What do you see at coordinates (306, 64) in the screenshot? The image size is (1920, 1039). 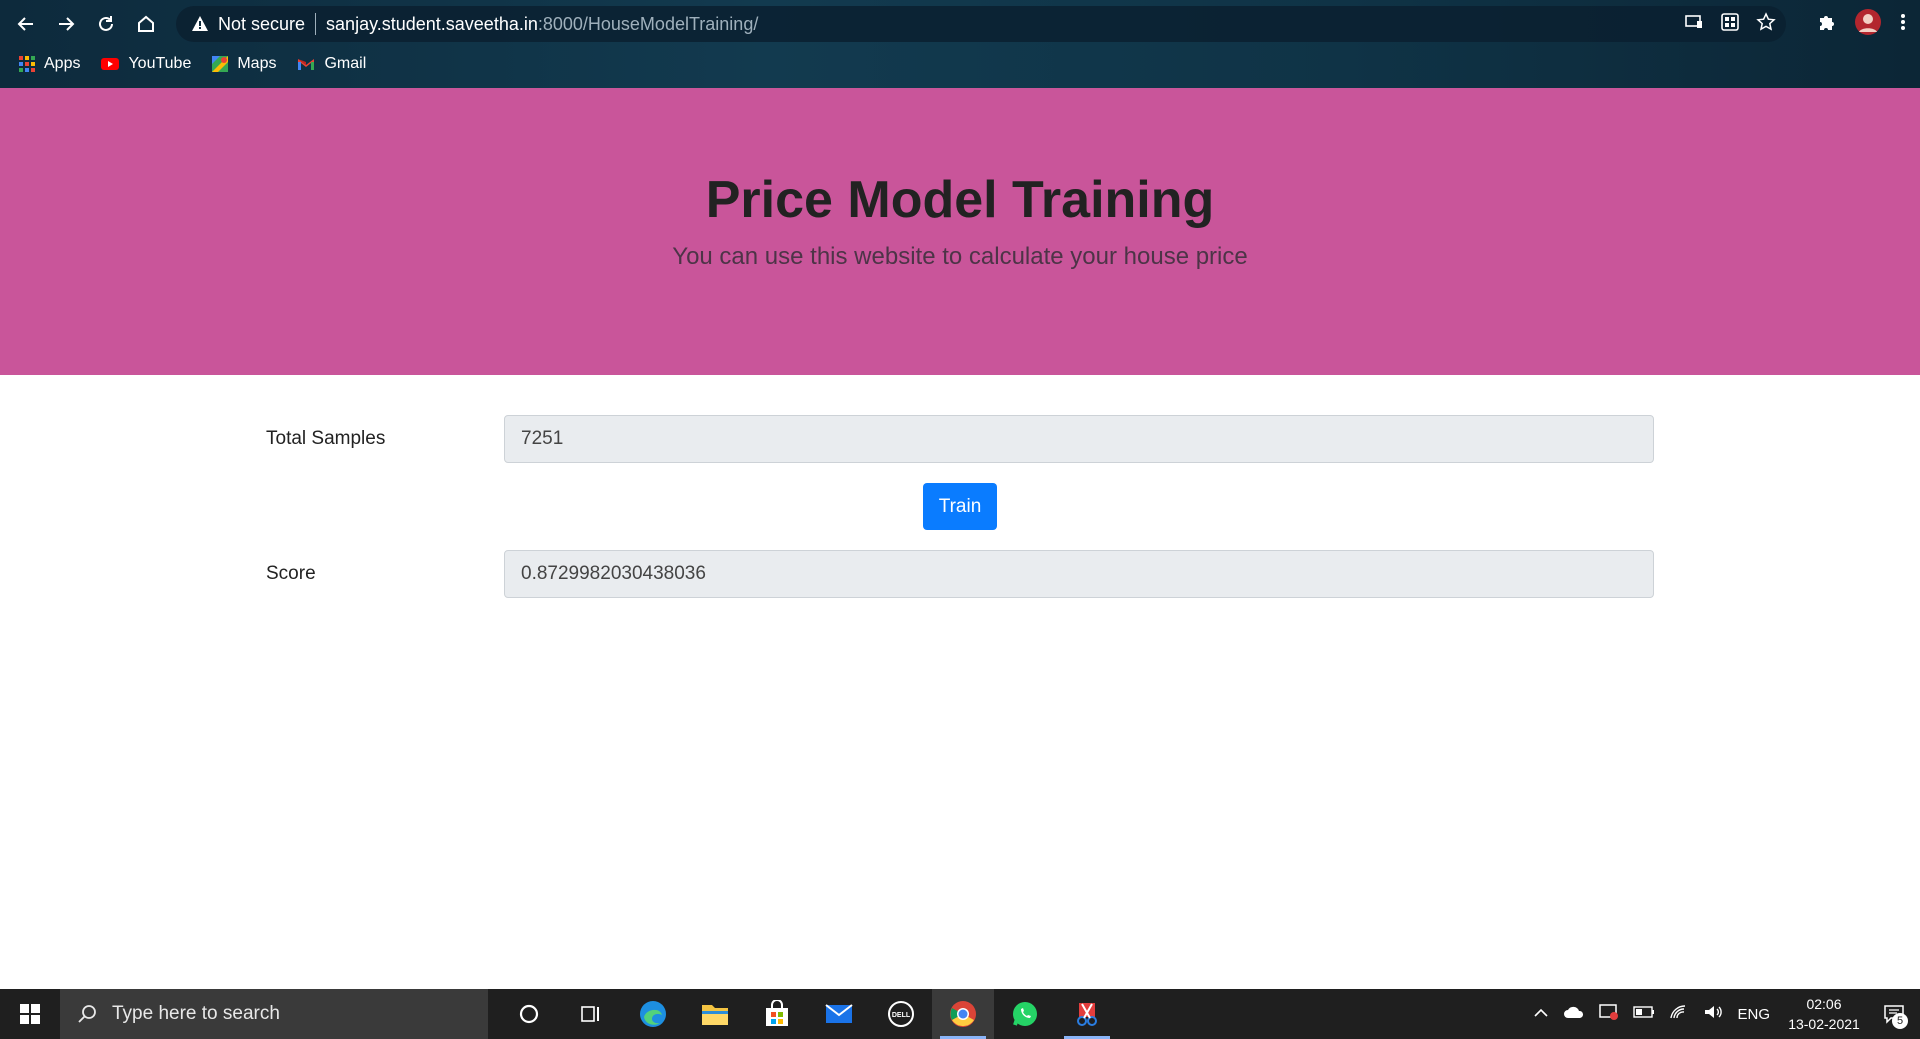 I see `gmail-icon` at bounding box center [306, 64].